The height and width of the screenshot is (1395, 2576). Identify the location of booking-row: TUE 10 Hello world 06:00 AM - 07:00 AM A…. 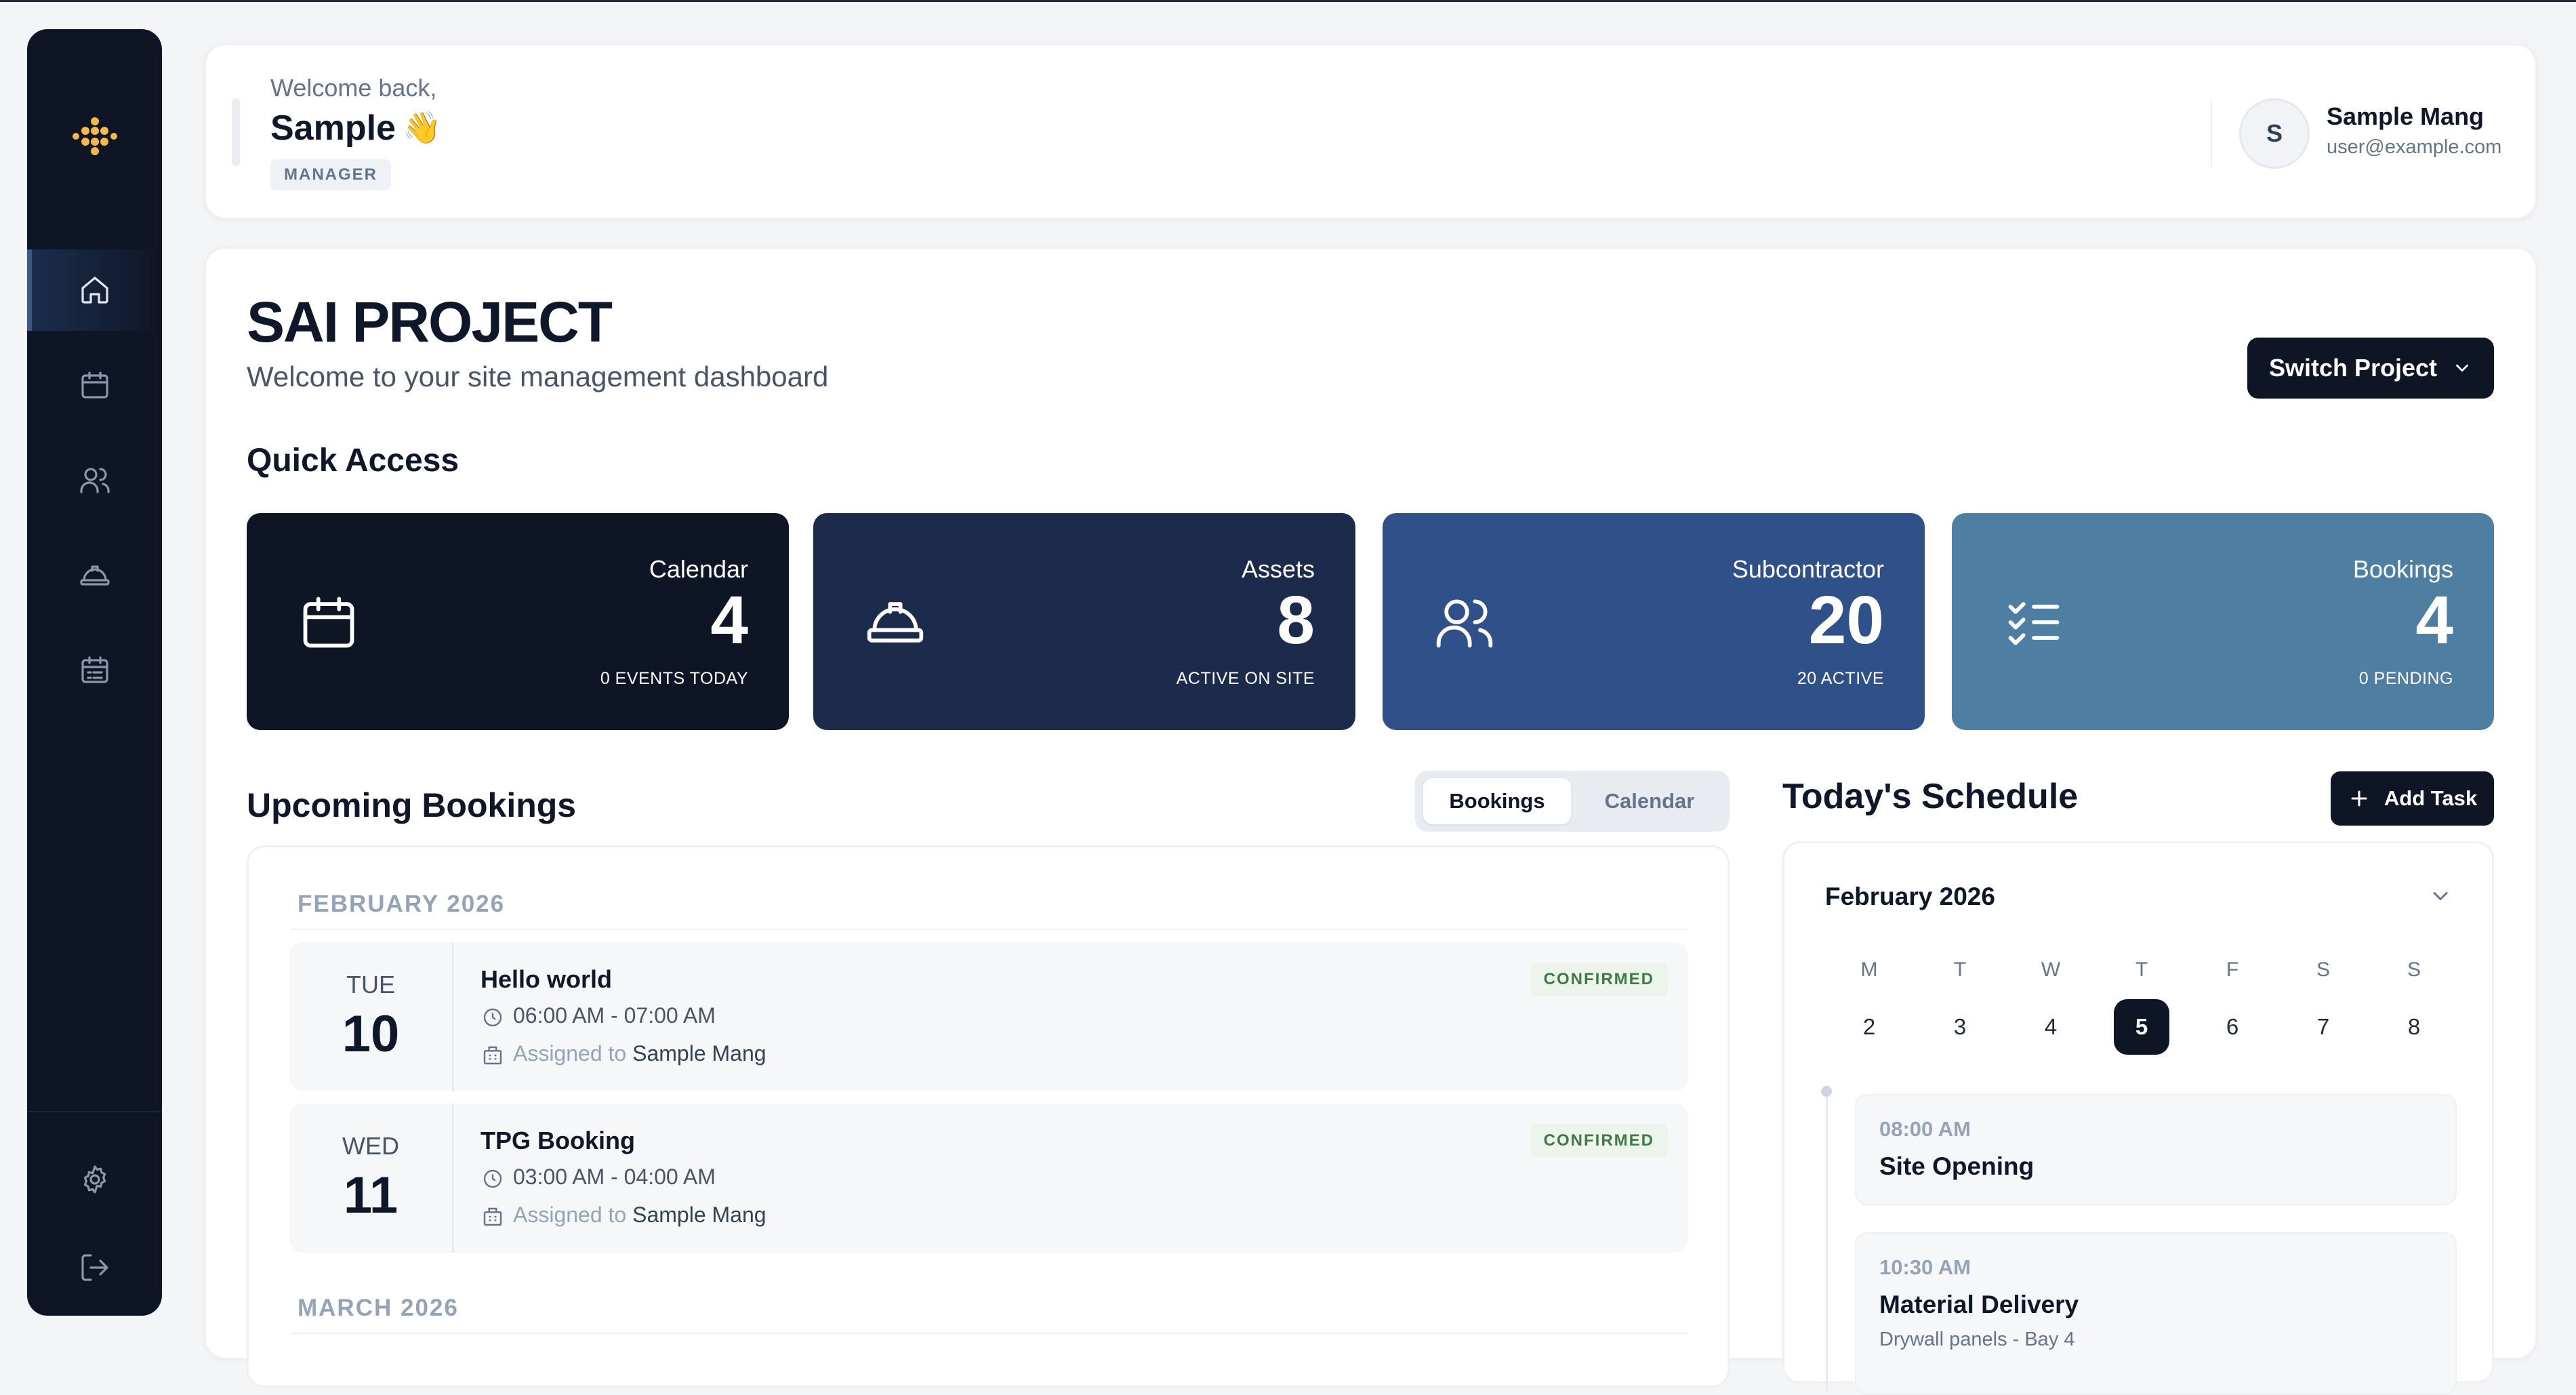
(989, 1017).